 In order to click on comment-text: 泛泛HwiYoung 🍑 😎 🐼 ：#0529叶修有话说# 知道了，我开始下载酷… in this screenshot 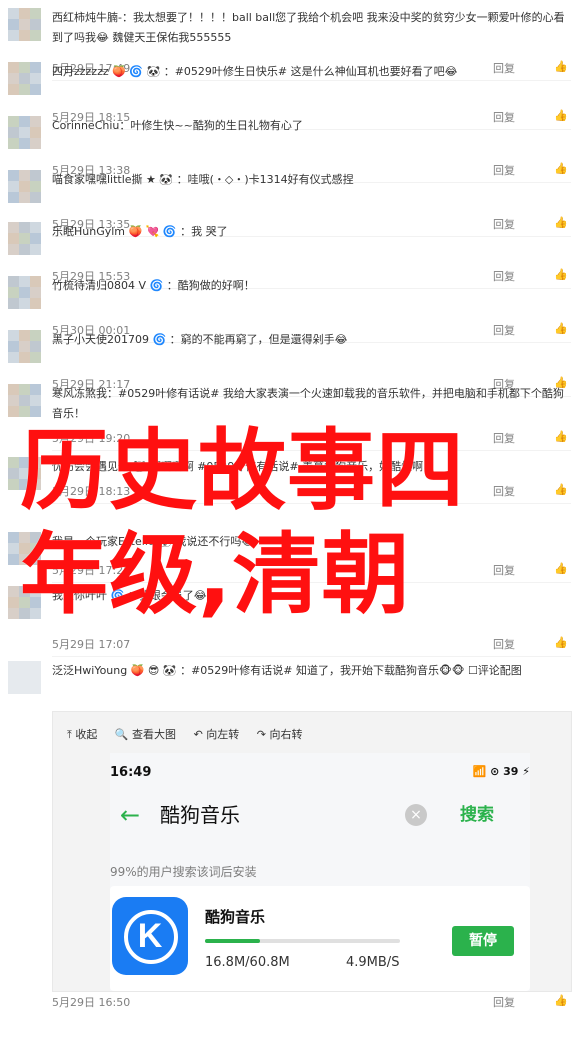, I will do `click(287, 670)`.